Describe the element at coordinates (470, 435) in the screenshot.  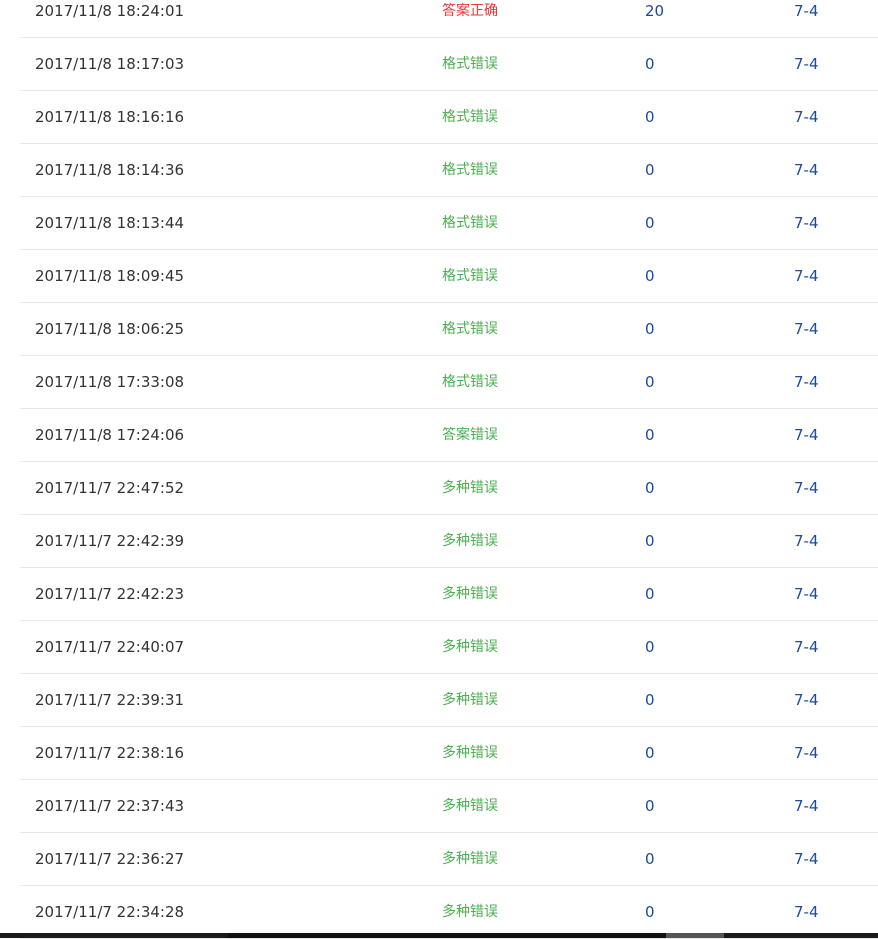
I see `status-badge: 答案错误` at that location.